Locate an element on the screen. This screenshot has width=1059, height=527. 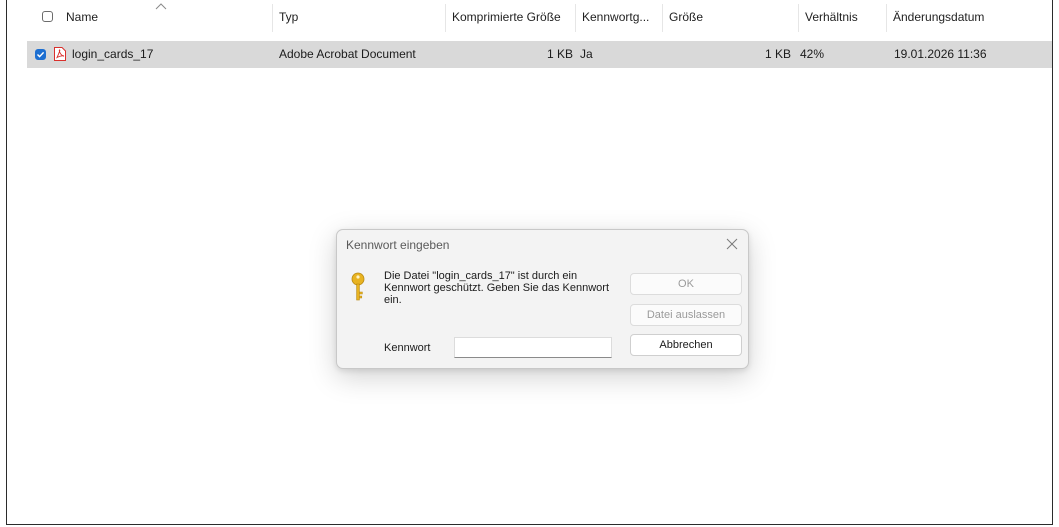
password-input is located at coordinates (533, 347).